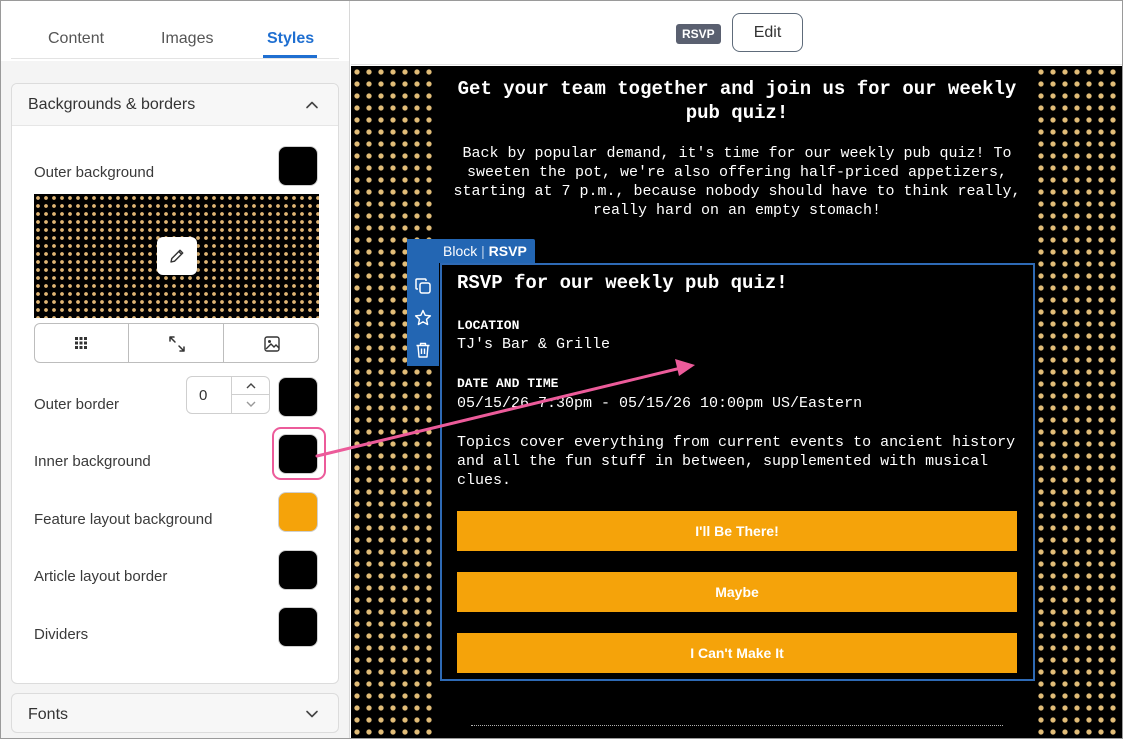 The width and height of the screenshot is (1123, 739). What do you see at coordinates (767, 32) in the screenshot?
I see `edit-button: Edit` at bounding box center [767, 32].